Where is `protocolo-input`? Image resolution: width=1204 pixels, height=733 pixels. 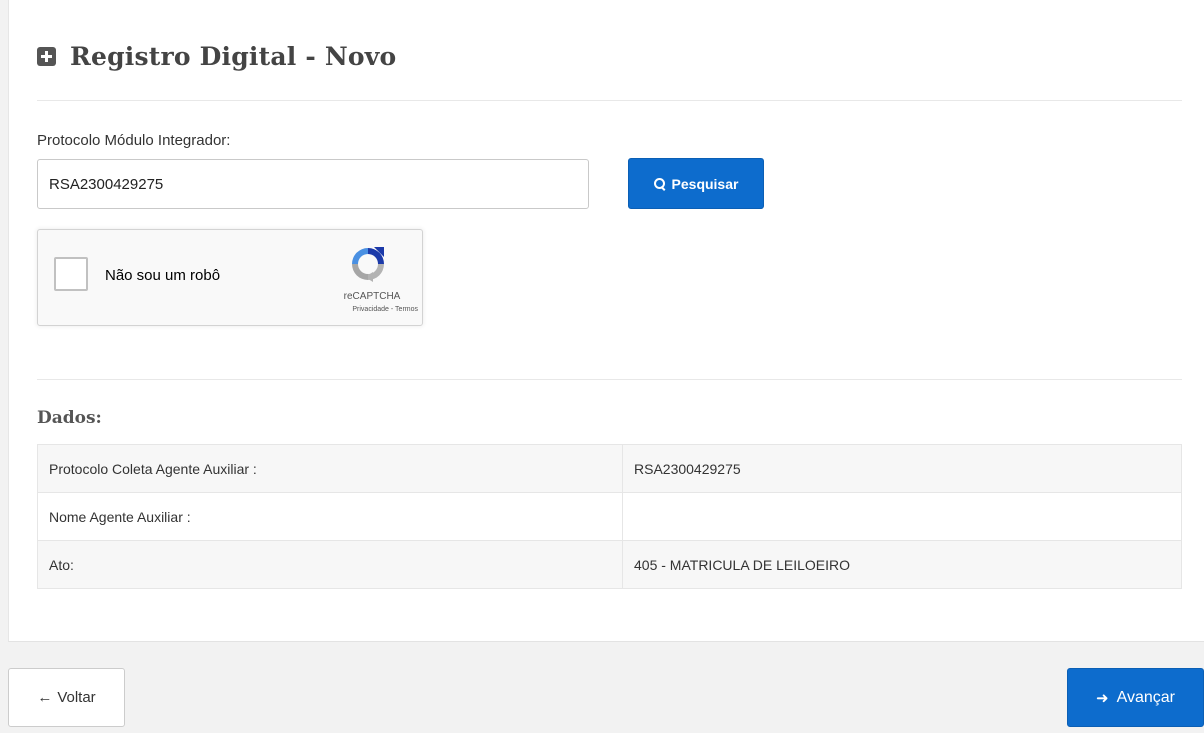 protocolo-input is located at coordinates (313, 184).